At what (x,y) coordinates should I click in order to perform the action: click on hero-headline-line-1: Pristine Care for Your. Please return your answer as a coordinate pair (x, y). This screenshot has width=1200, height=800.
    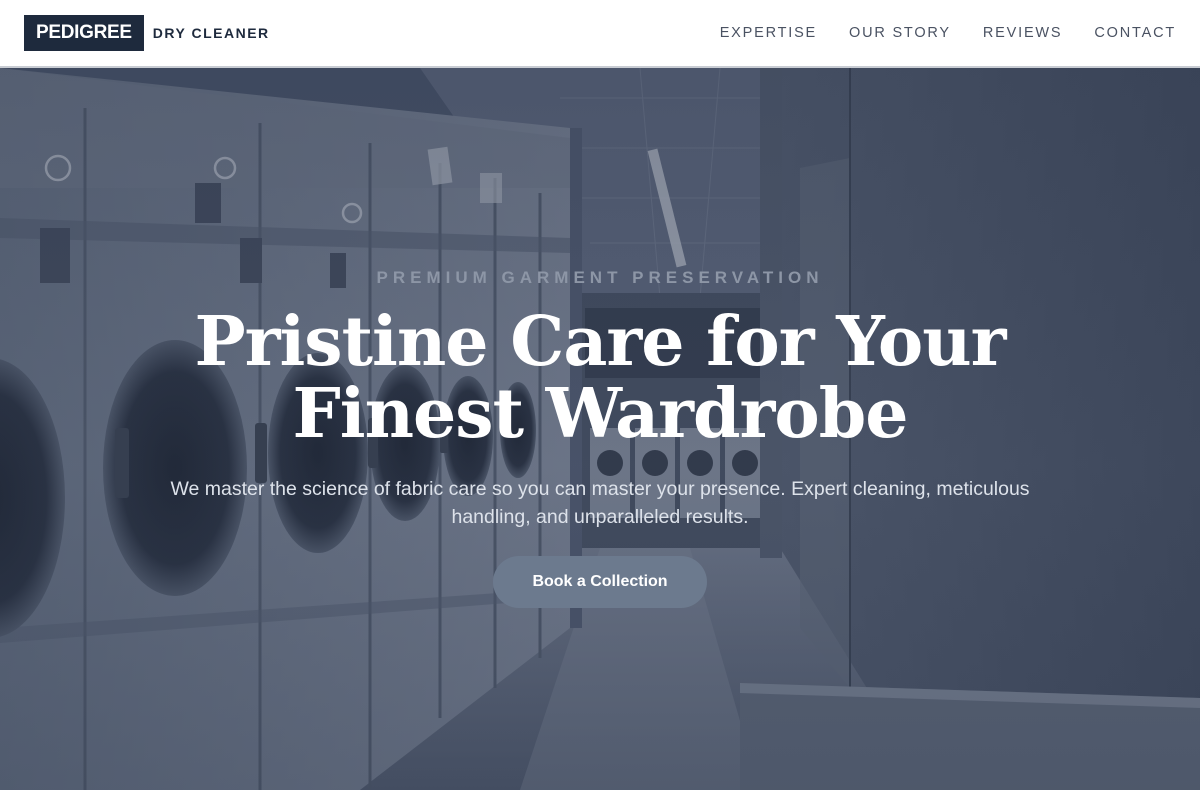
    Looking at the image, I should click on (600, 342).